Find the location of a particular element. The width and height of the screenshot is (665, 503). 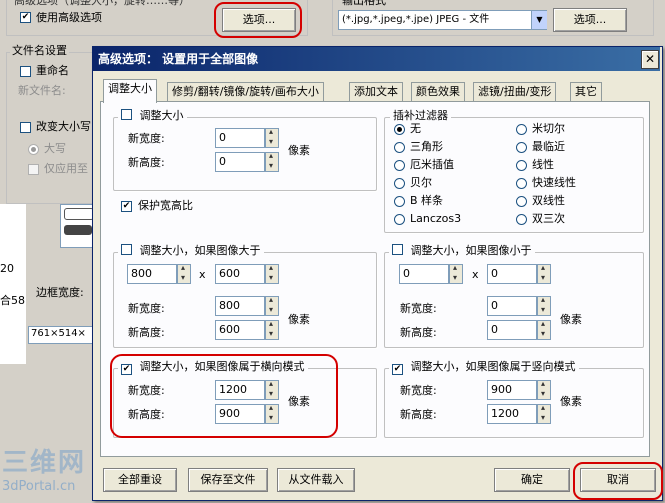

uppercase-label: 大写 is located at coordinates (55, 148).